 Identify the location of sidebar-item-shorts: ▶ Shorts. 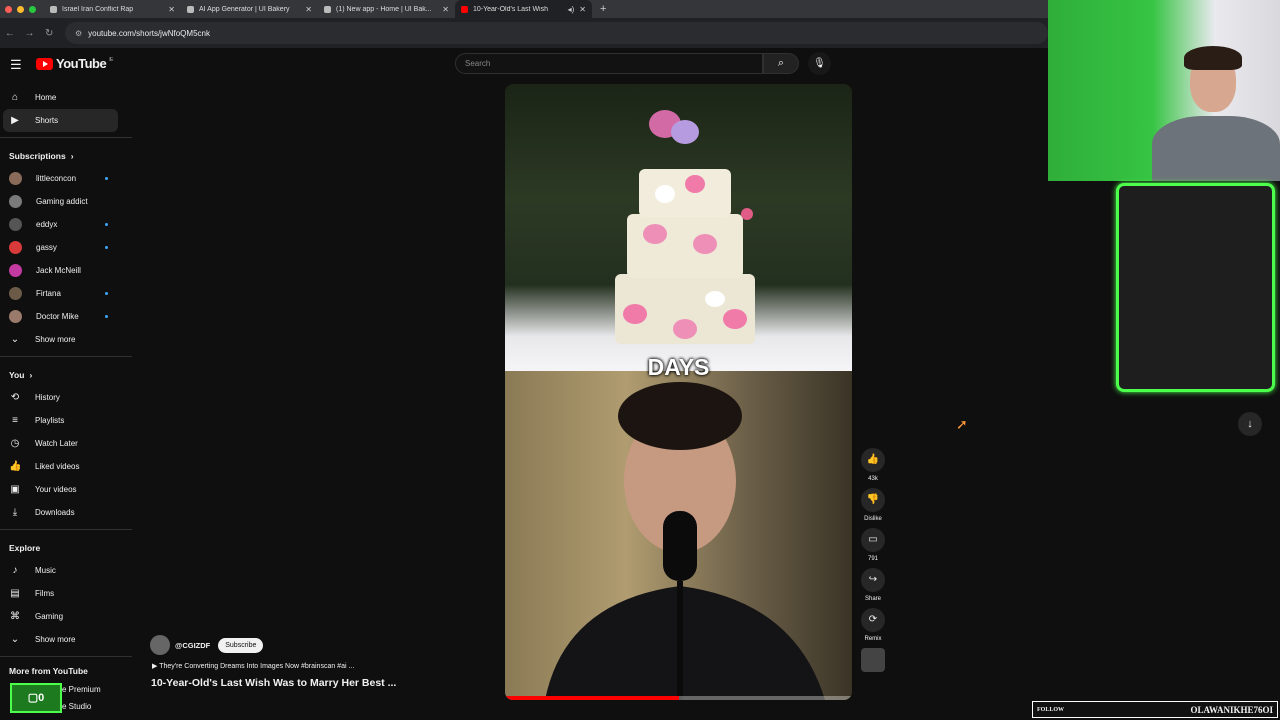
(60, 120).